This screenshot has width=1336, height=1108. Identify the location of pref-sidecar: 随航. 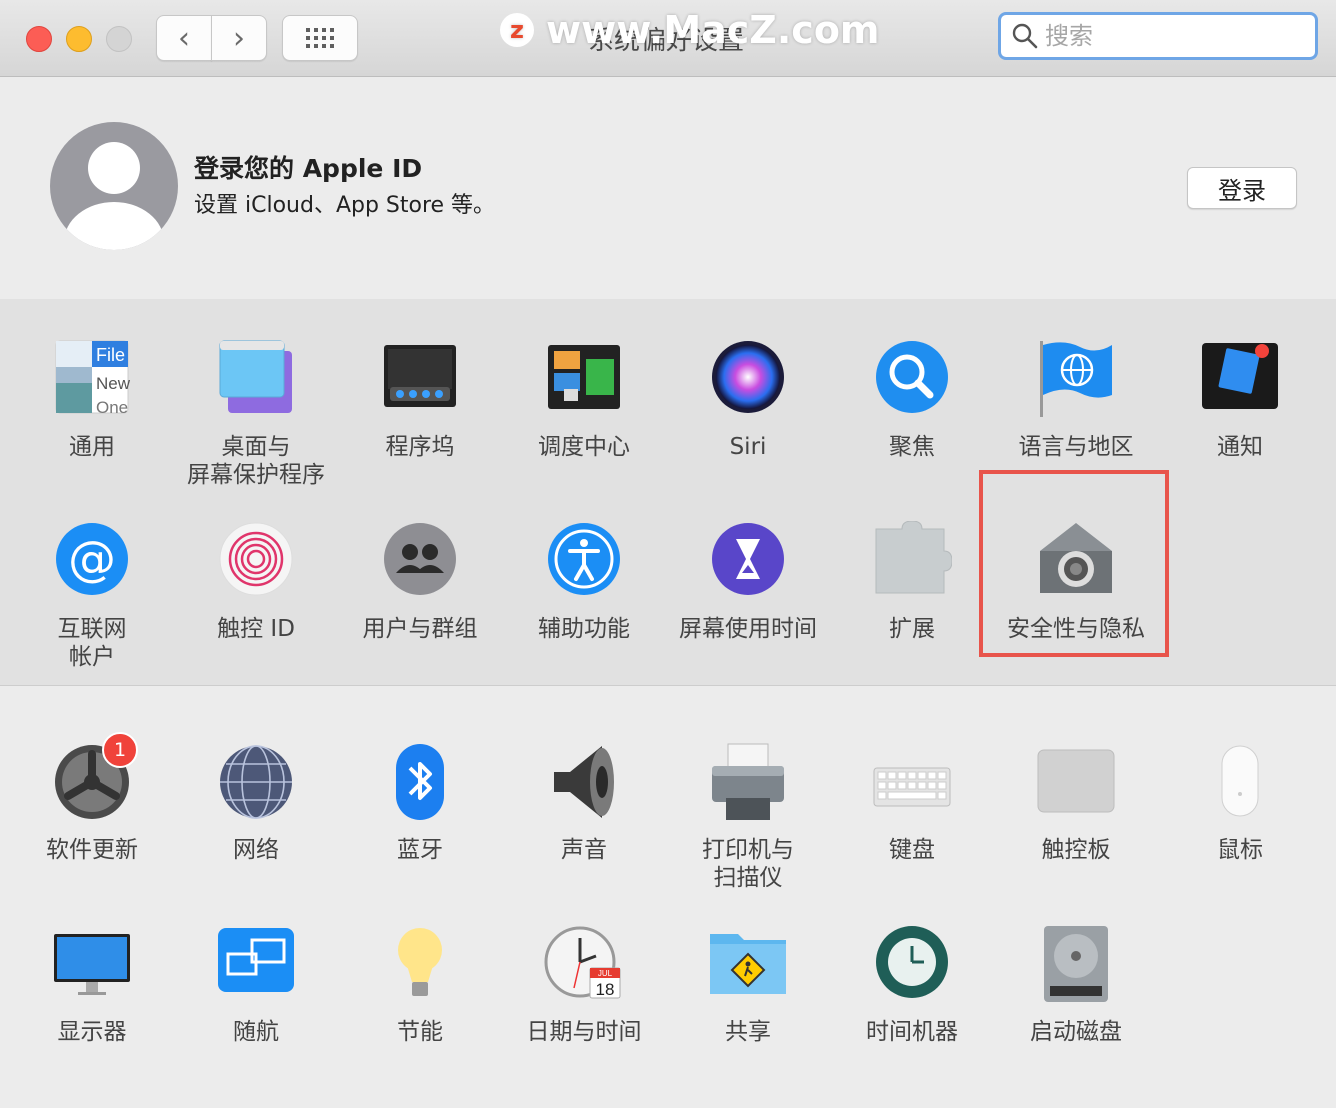
(256, 985).